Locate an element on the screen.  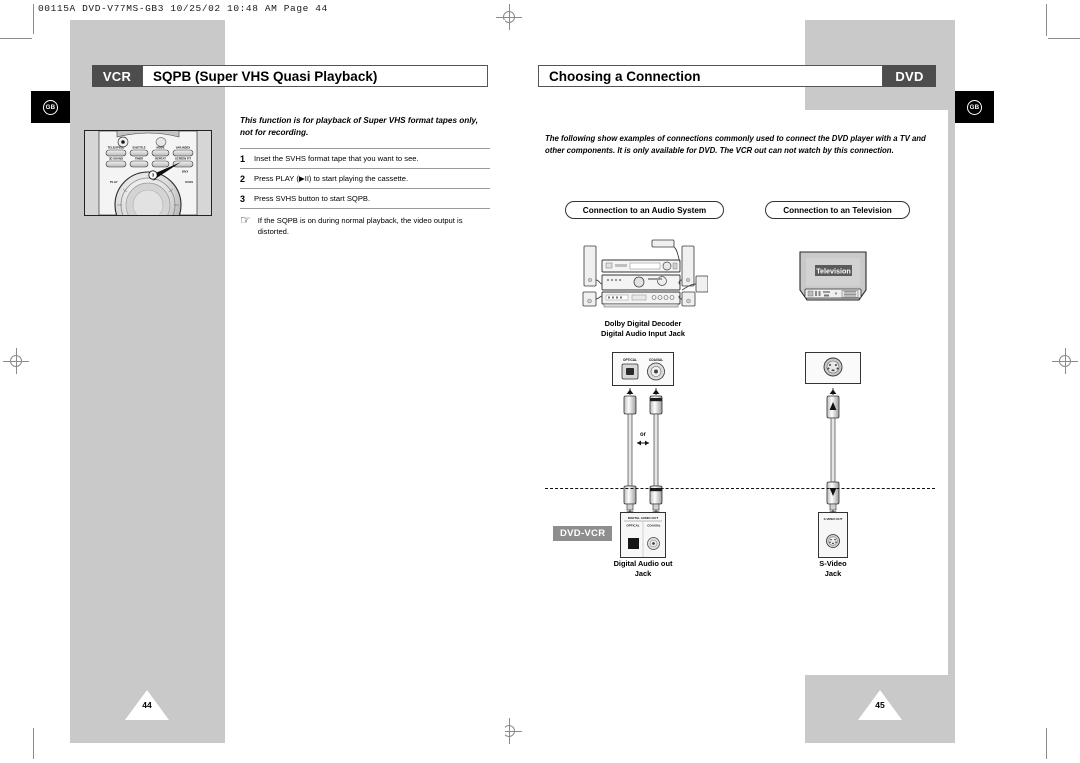
svg-text: SVHS is located at coordinates (189, 182).